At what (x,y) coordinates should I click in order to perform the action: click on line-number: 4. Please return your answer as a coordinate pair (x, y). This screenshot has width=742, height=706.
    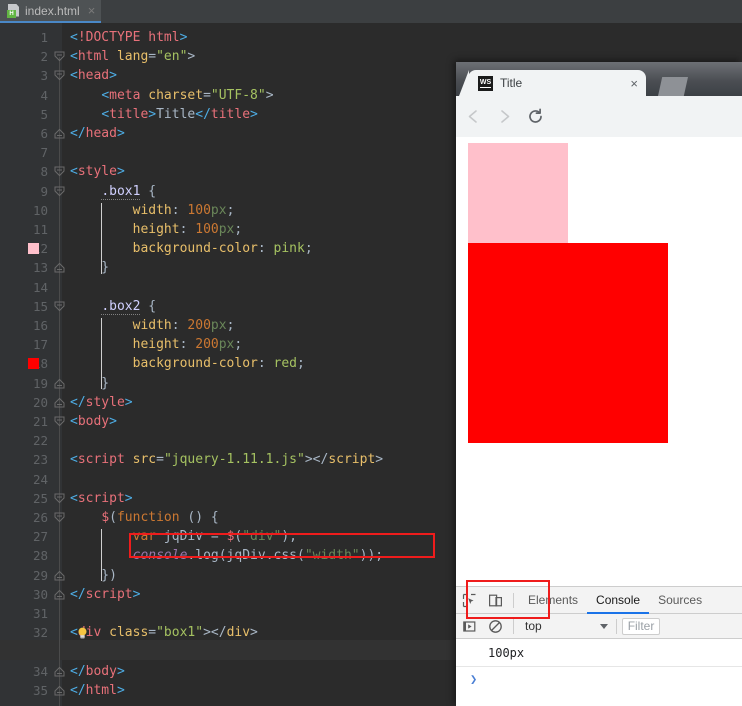
    Looking at the image, I should click on (44, 95).